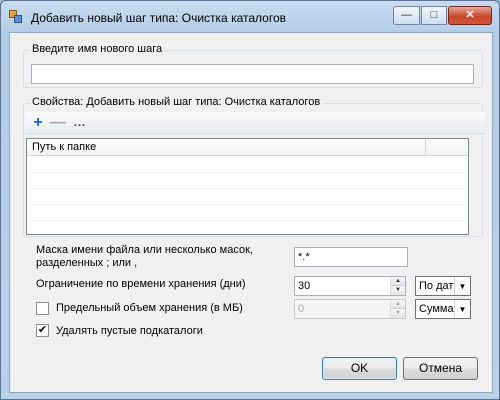  I want to click on retention-days-spin-buttons: ▲ ▼, so click(397, 286).